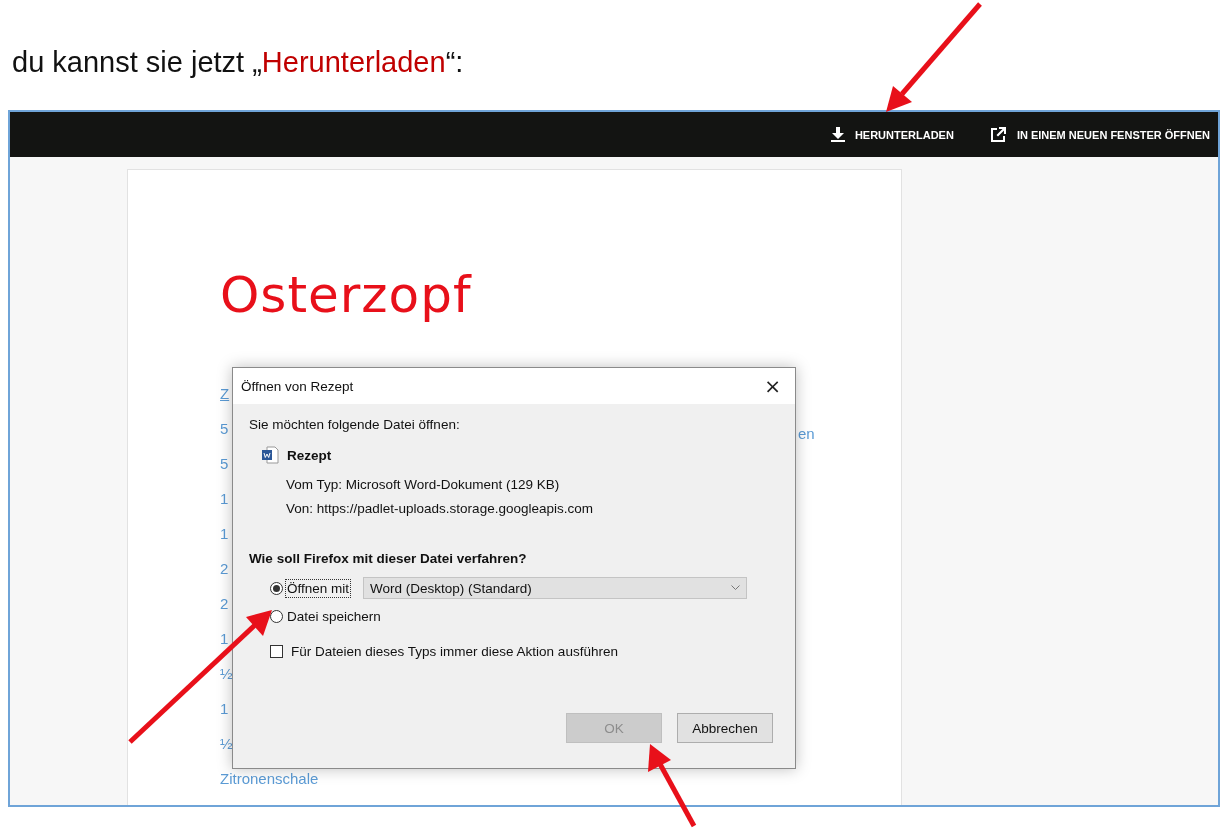 The height and width of the screenshot is (832, 1226). I want to click on document-title: Osterzopf, so click(346, 295).